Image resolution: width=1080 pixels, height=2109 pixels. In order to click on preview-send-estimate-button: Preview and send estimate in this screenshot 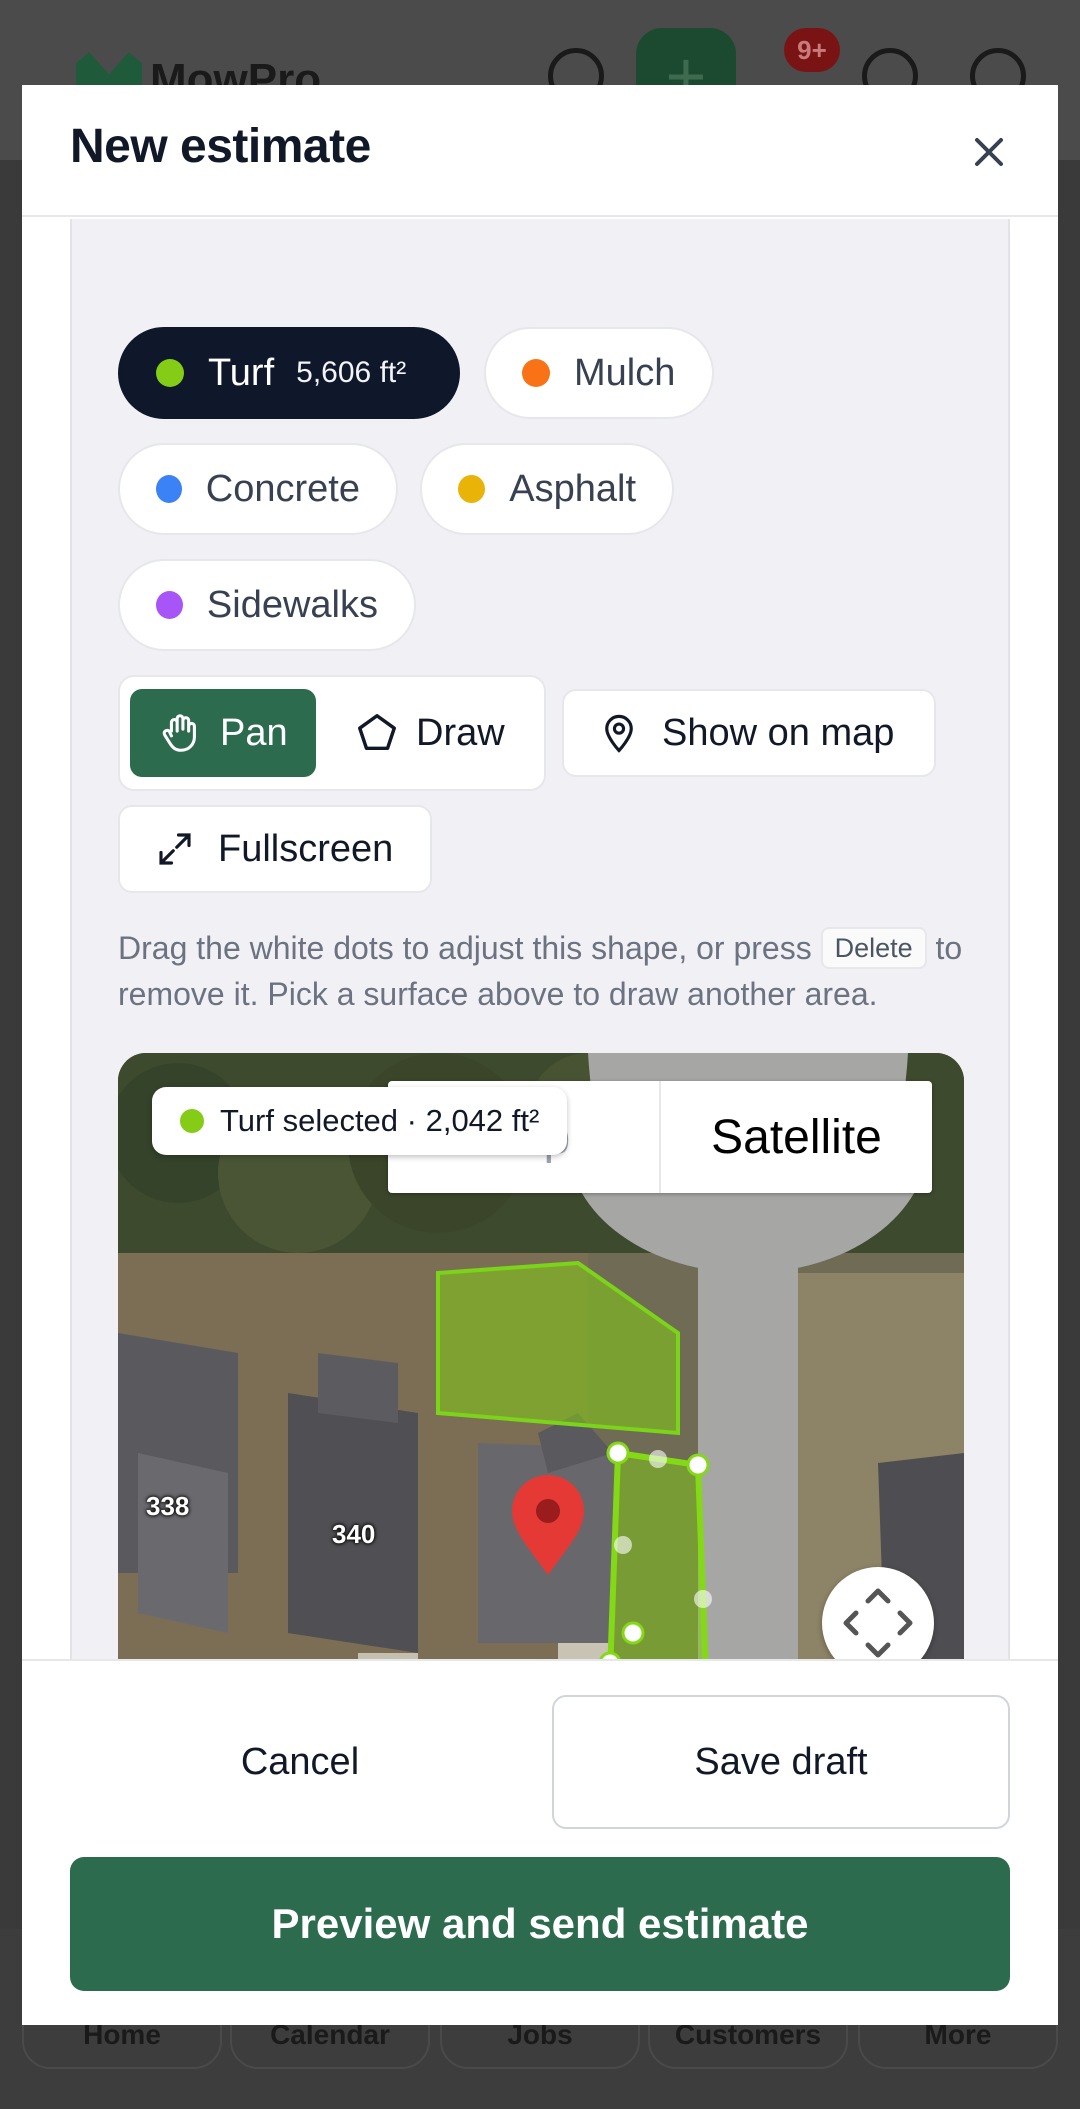, I will do `click(540, 1924)`.